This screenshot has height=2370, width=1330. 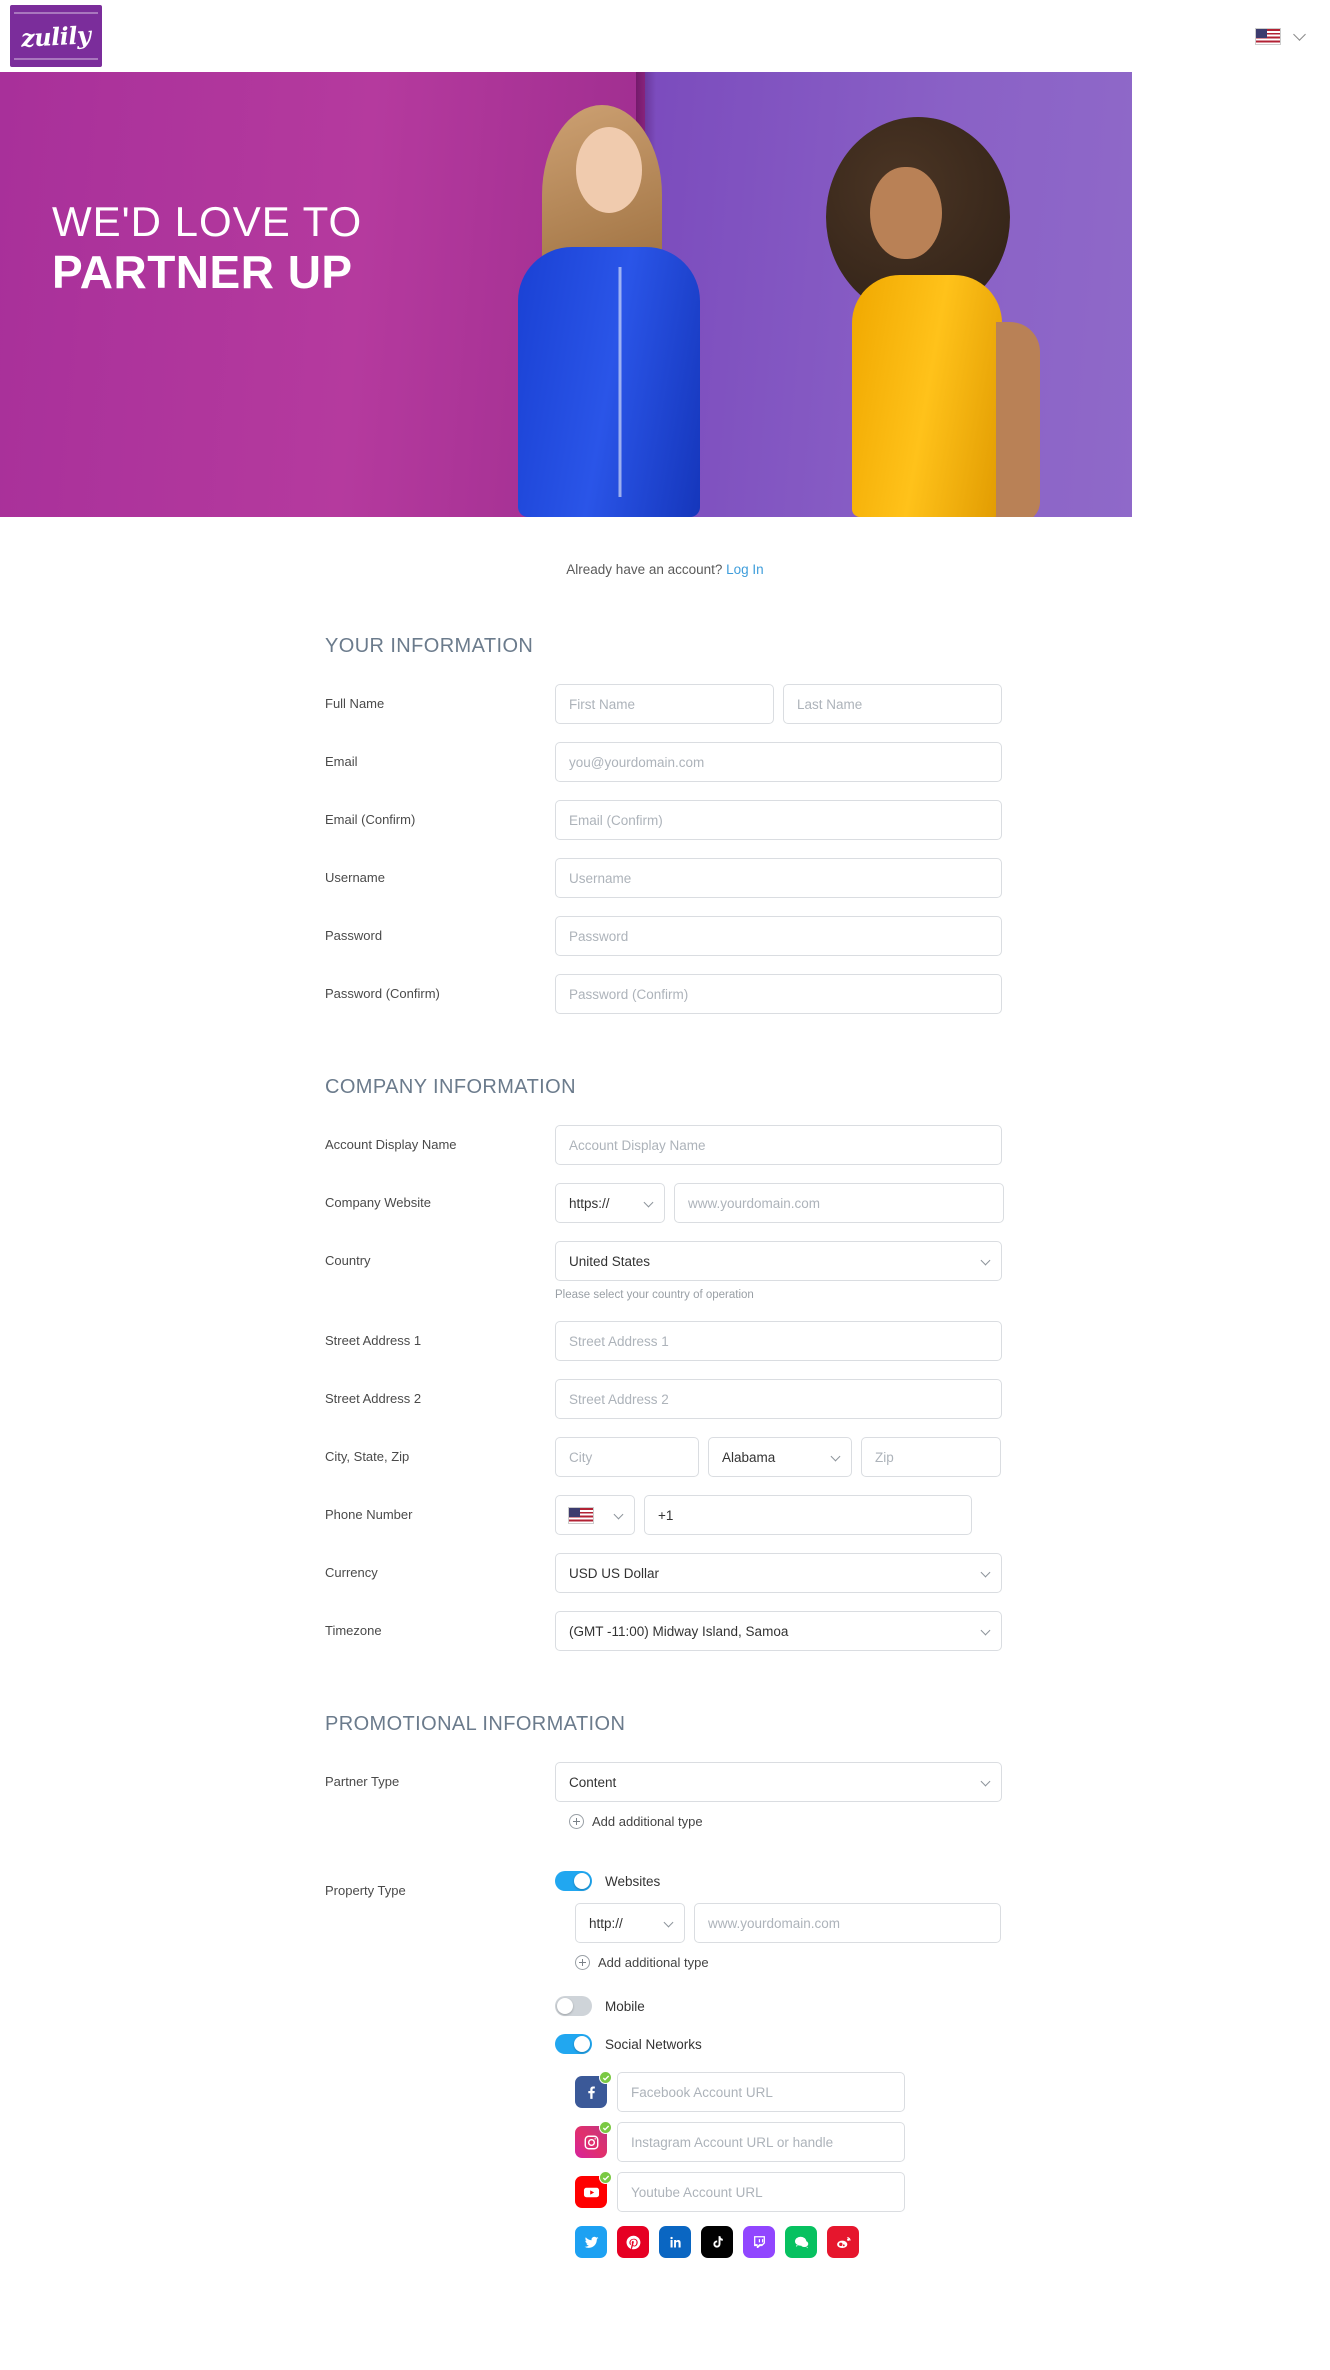 What do you see at coordinates (573, 1881) in the screenshot?
I see `websites-toggle` at bounding box center [573, 1881].